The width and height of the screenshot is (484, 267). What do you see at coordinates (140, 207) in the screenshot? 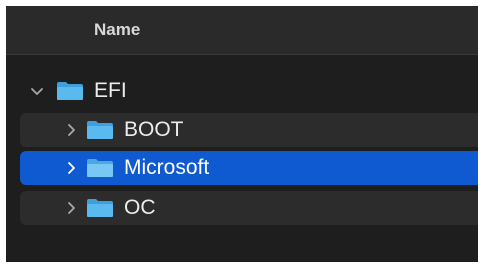
I see `folder-label: OC` at bounding box center [140, 207].